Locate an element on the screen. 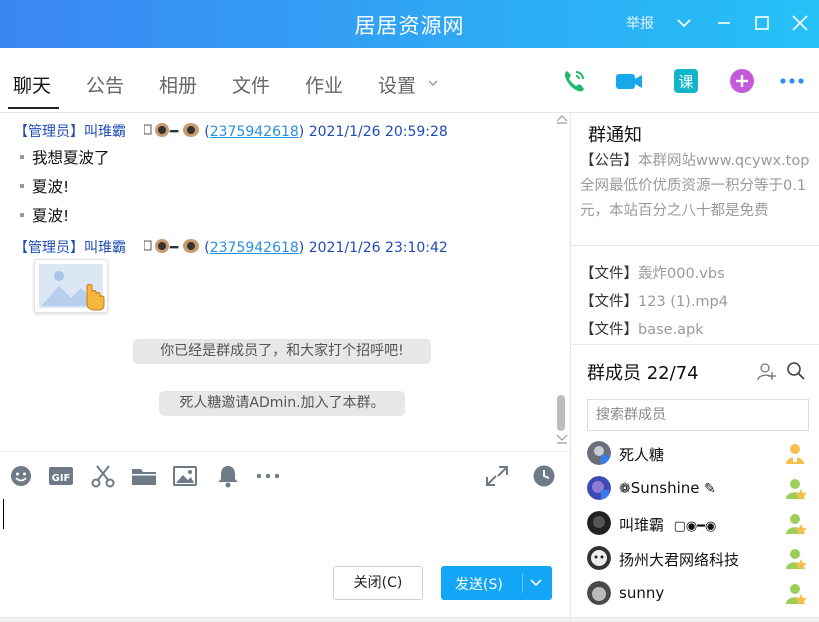 This screenshot has height=622, width=819. settings-chevron-down-icon is located at coordinates (433, 83).